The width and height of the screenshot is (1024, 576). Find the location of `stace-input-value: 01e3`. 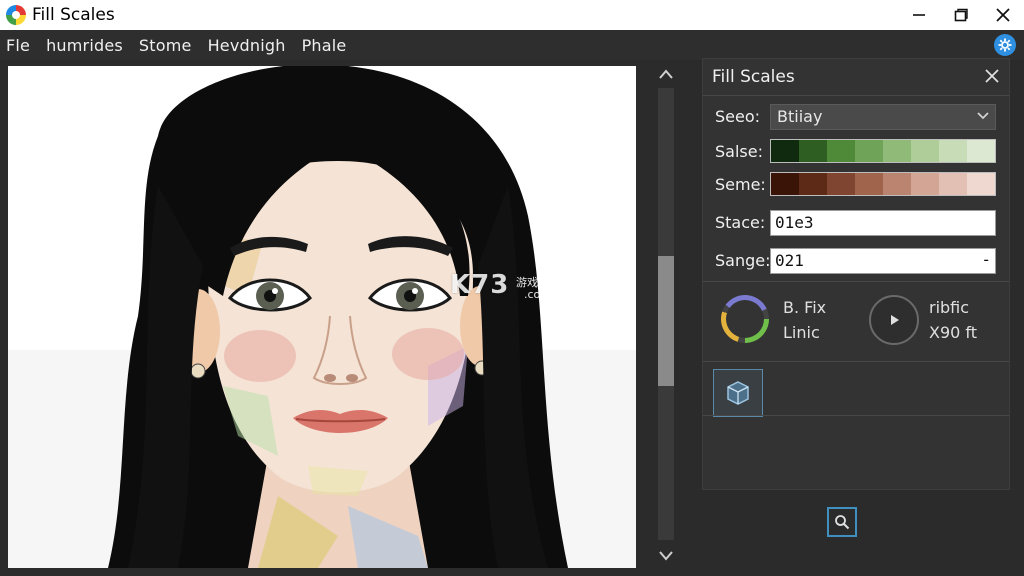

stace-input-value: 01e3 is located at coordinates (794, 222).